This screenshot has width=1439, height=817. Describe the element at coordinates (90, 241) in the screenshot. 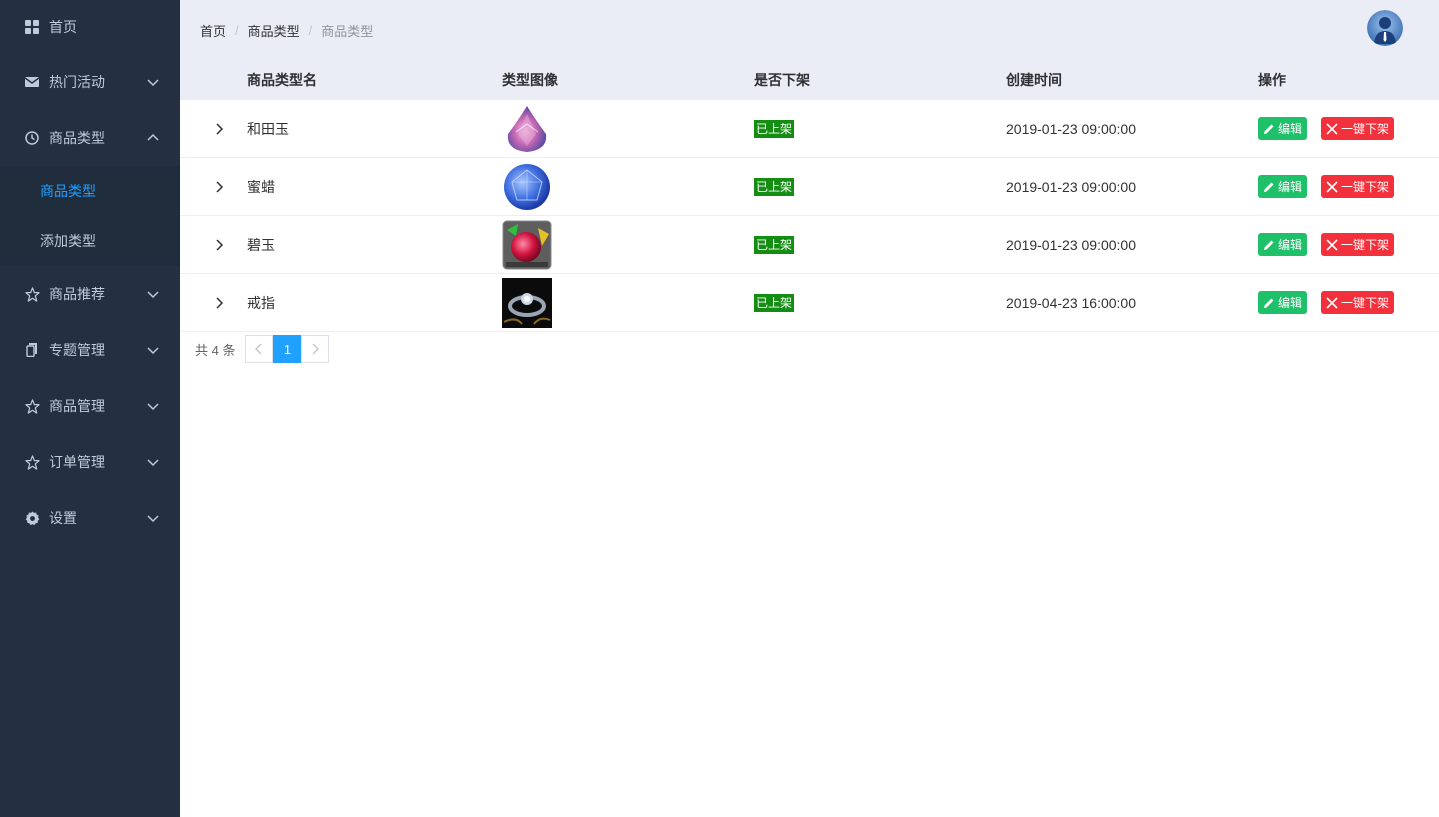

I see `submenu-item-add-type: 添加类型` at that location.